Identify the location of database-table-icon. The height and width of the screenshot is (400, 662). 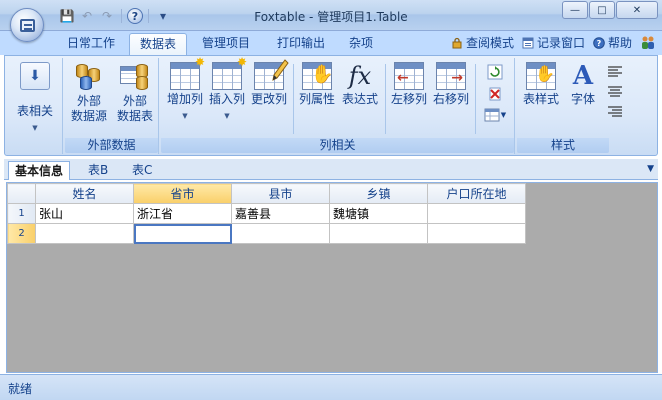
(135, 77).